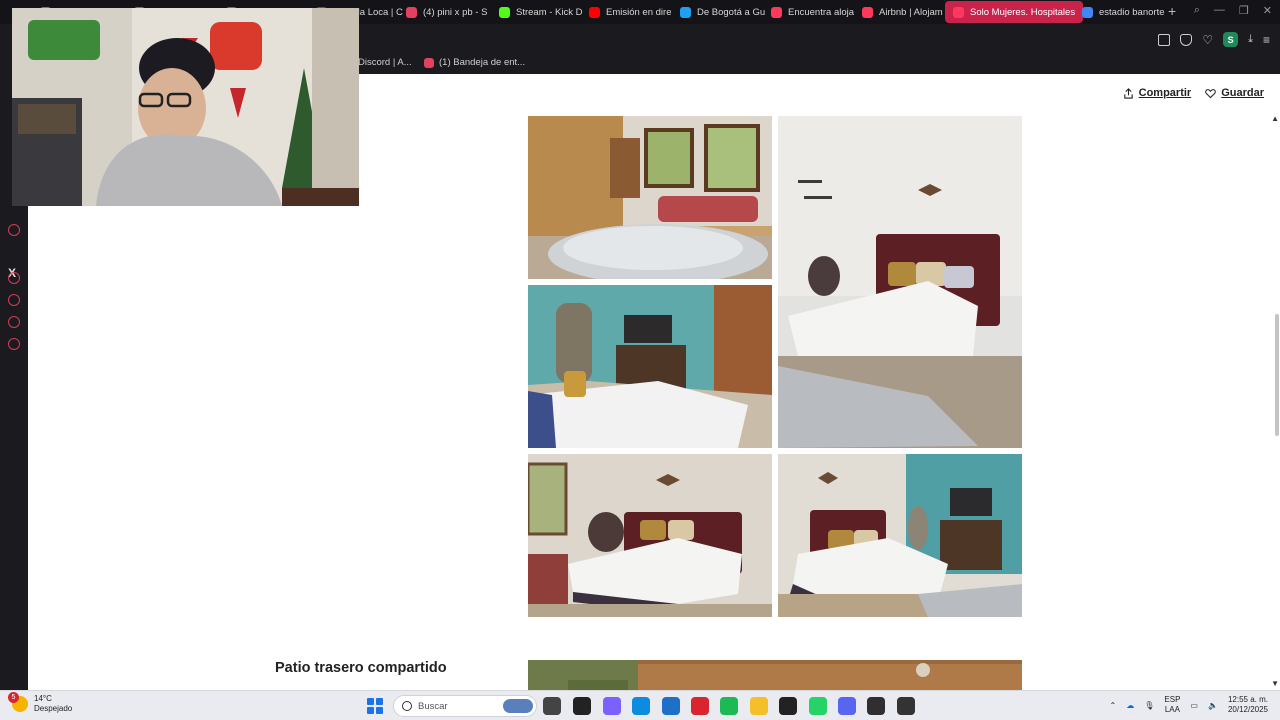  I want to click on share-label: Compartir, so click(1165, 93).